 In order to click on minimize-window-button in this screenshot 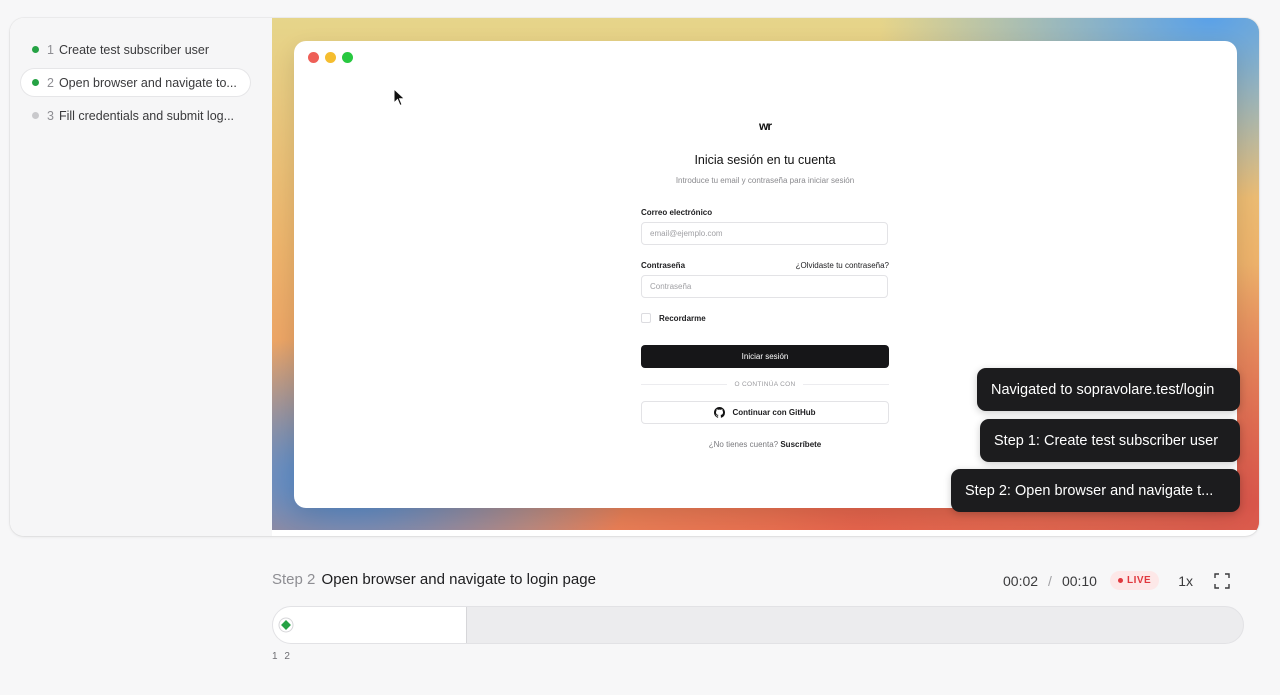, I will do `click(330, 57)`.